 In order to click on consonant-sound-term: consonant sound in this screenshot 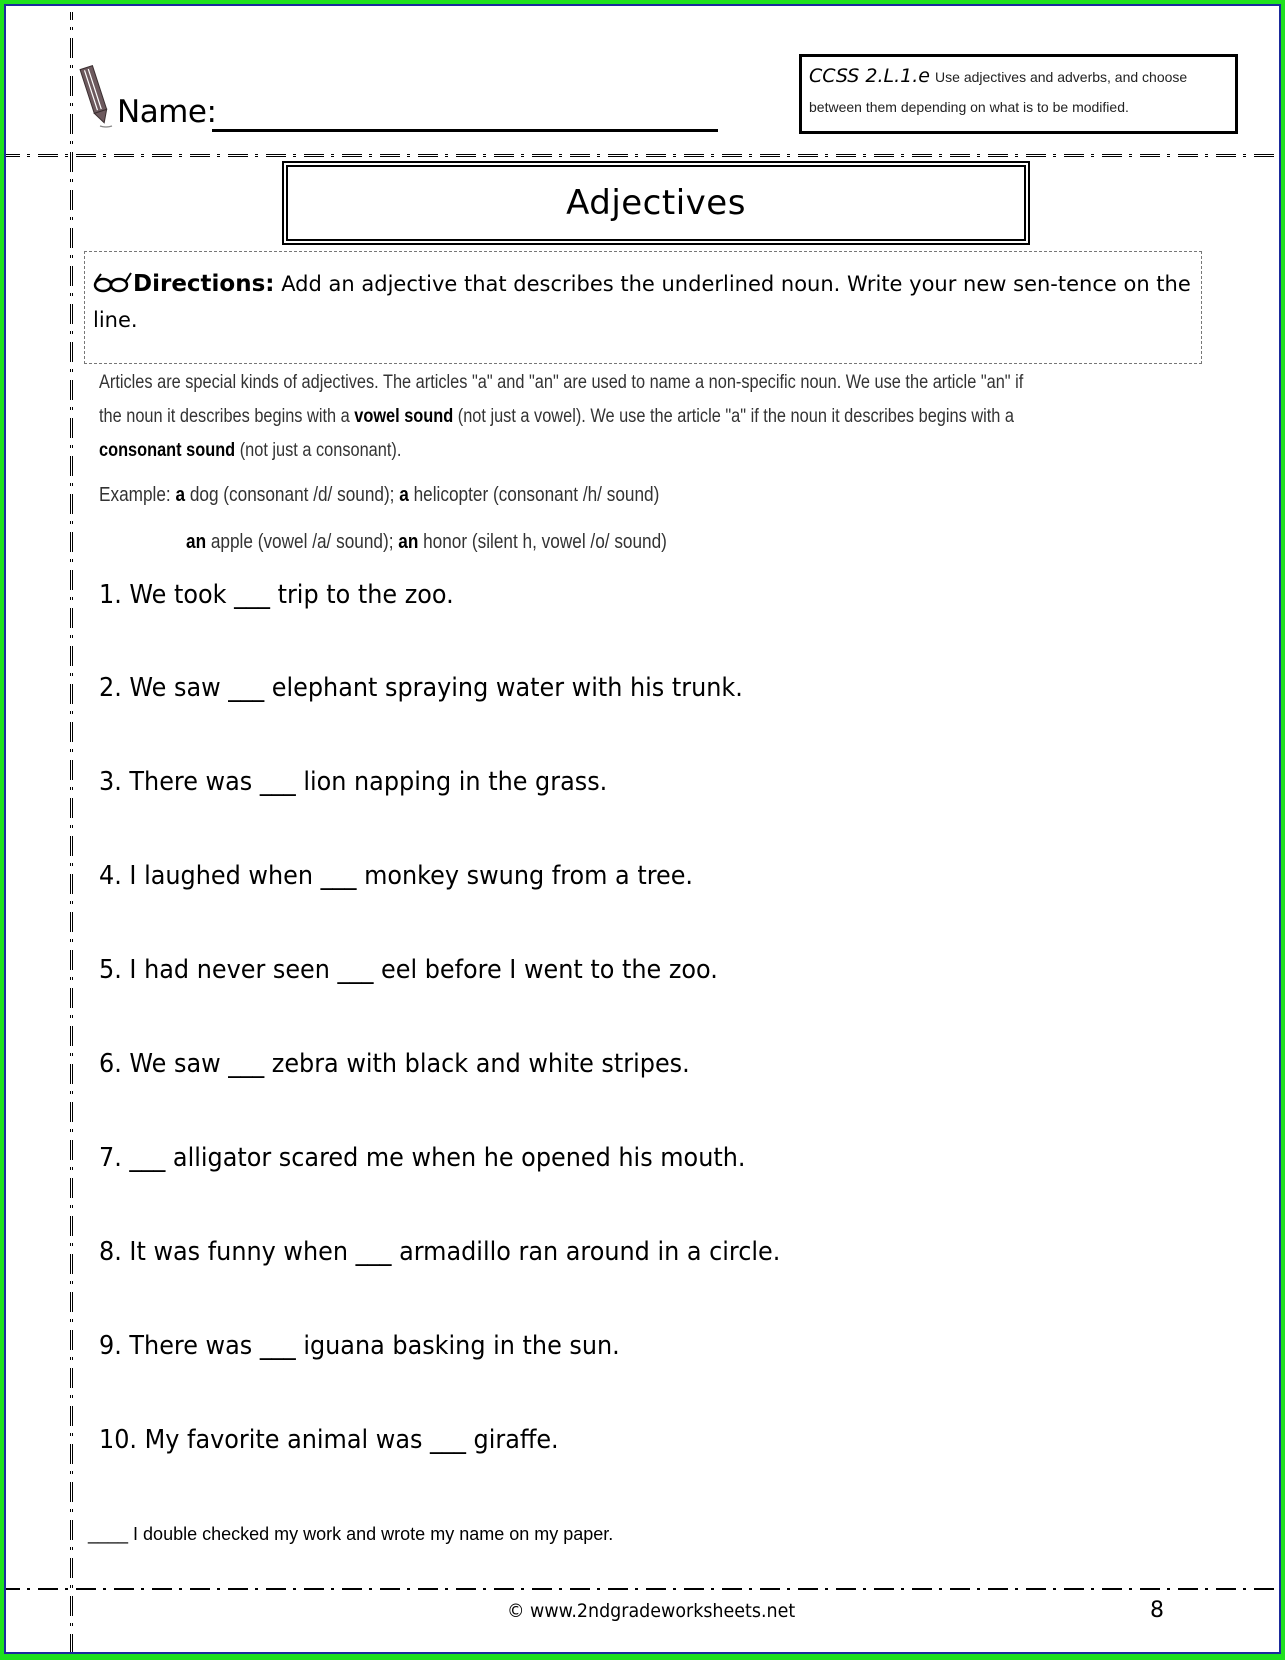, I will do `click(167, 450)`.